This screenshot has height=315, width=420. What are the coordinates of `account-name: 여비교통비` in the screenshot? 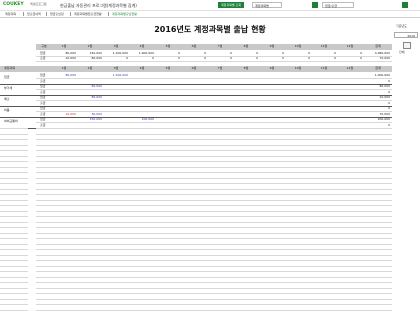 It's located at (11, 121).